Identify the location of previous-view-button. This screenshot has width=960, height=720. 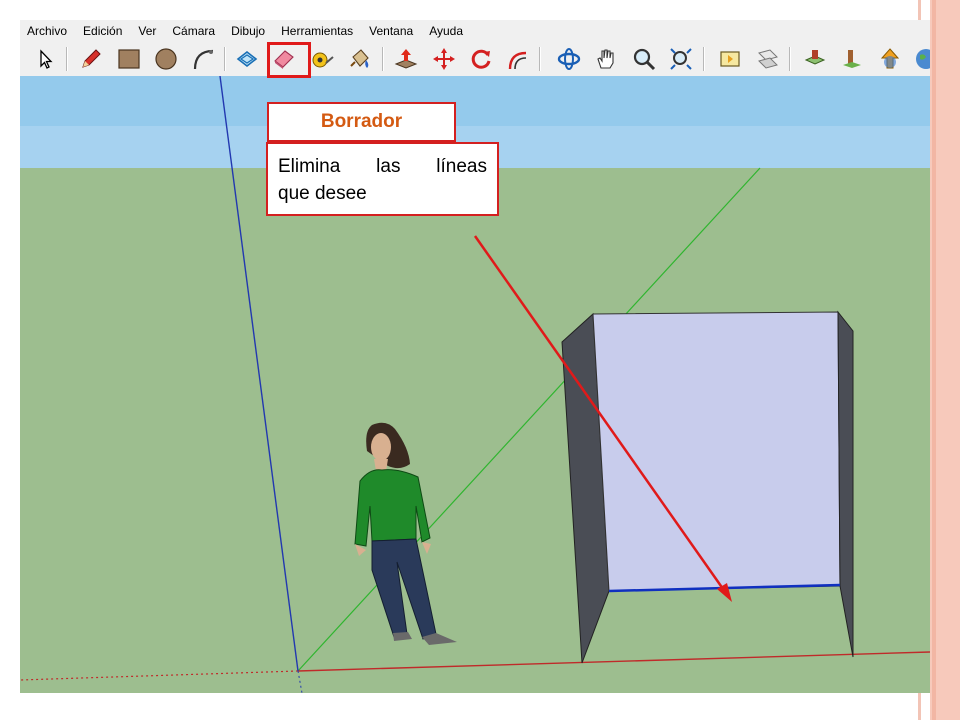
(730, 59).